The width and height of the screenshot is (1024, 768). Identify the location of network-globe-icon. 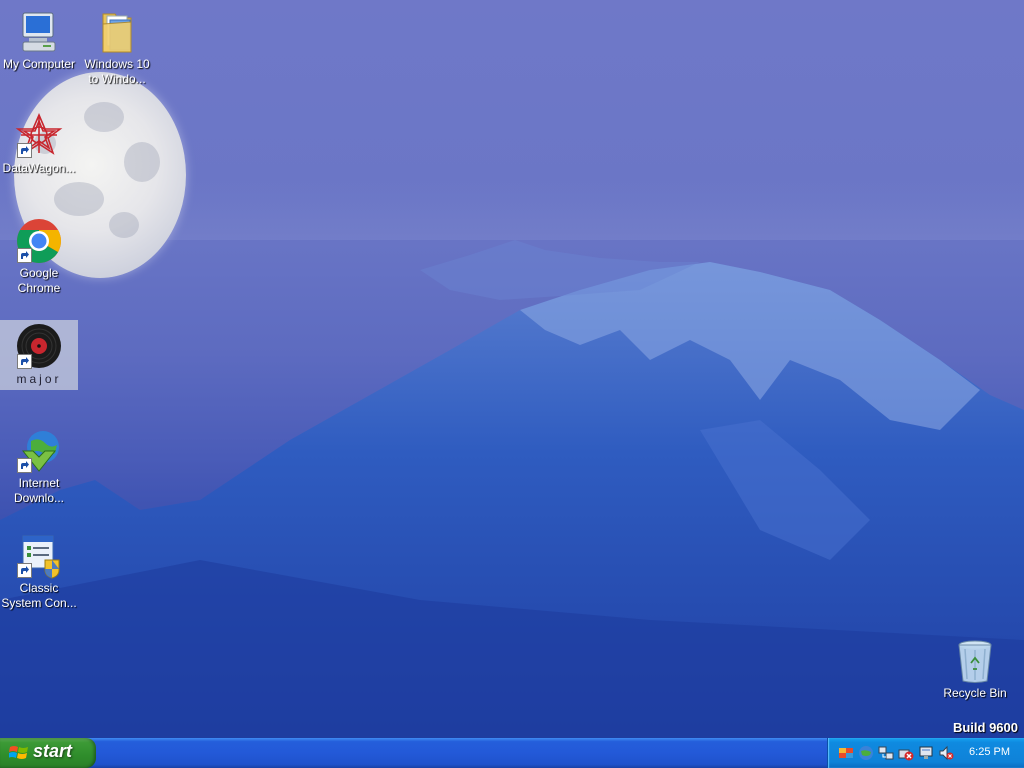
(866, 753).